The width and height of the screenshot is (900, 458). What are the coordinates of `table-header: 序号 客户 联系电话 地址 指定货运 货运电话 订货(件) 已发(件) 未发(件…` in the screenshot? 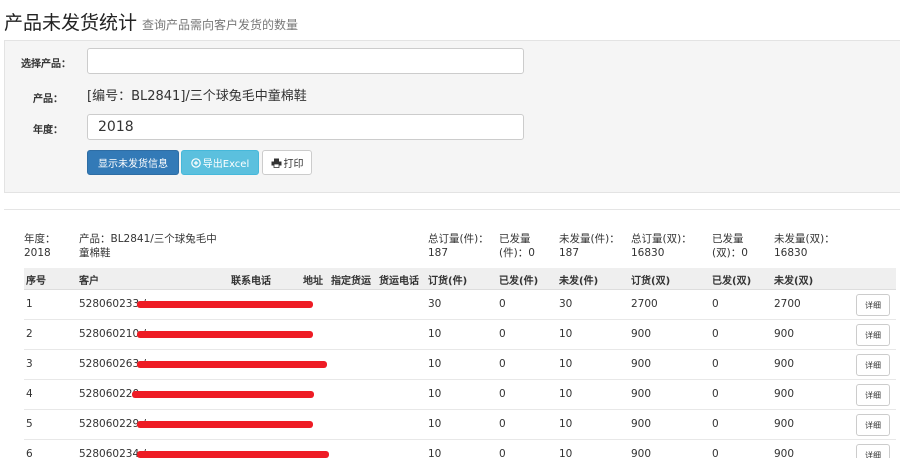 It's located at (460, 279).